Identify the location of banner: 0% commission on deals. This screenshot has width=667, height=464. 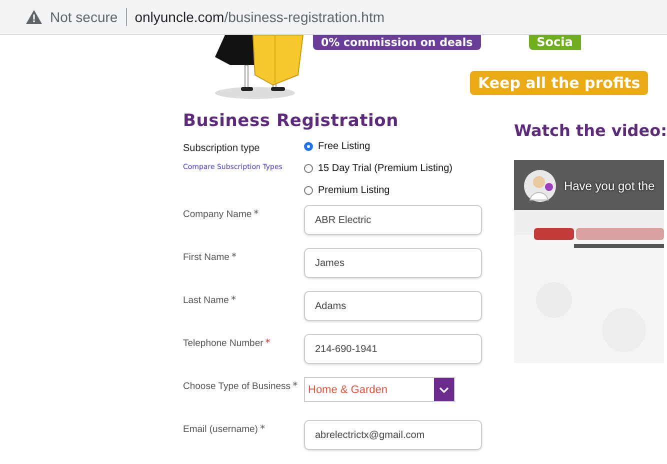
(397, 42).